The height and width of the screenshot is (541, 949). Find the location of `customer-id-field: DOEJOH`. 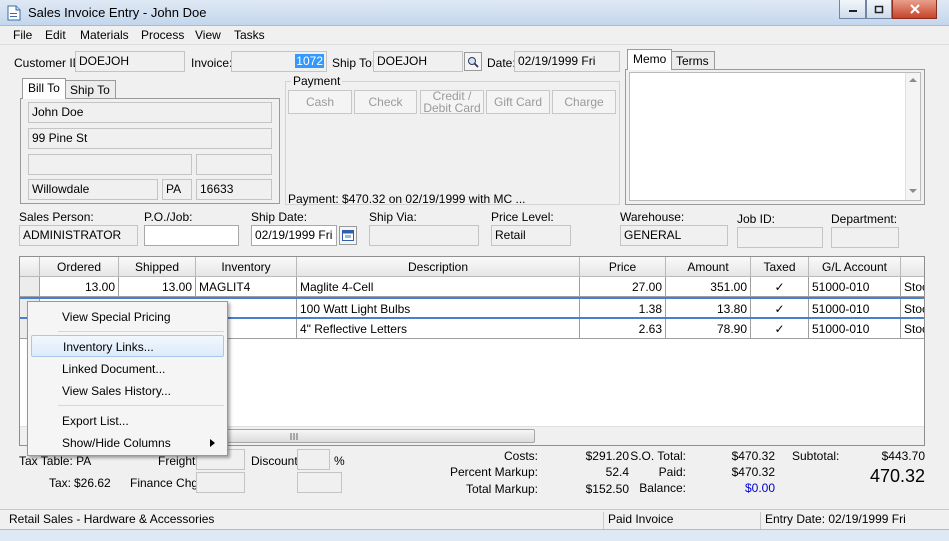

customer-id-field: DOEJOH is located at coordinates (130, 61).